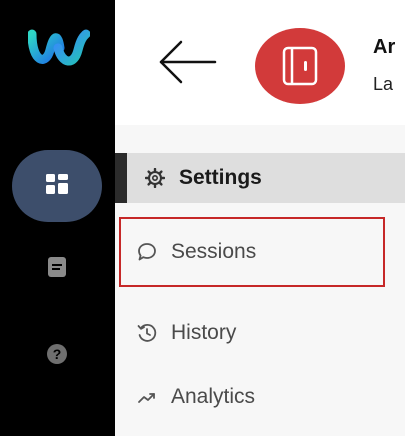  I want to click on help-button: ?, so click(57, 356).